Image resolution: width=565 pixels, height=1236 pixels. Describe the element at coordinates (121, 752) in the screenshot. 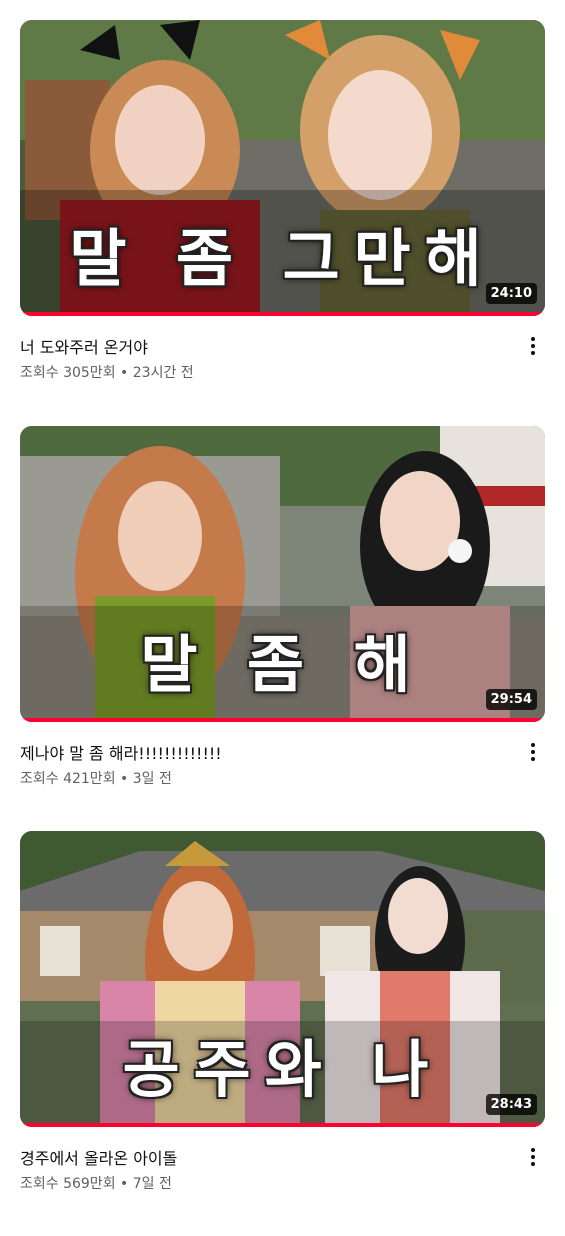

I see `video-title: 제나야 말 좀 해라!!!!!!!!!!!!!` at that location.